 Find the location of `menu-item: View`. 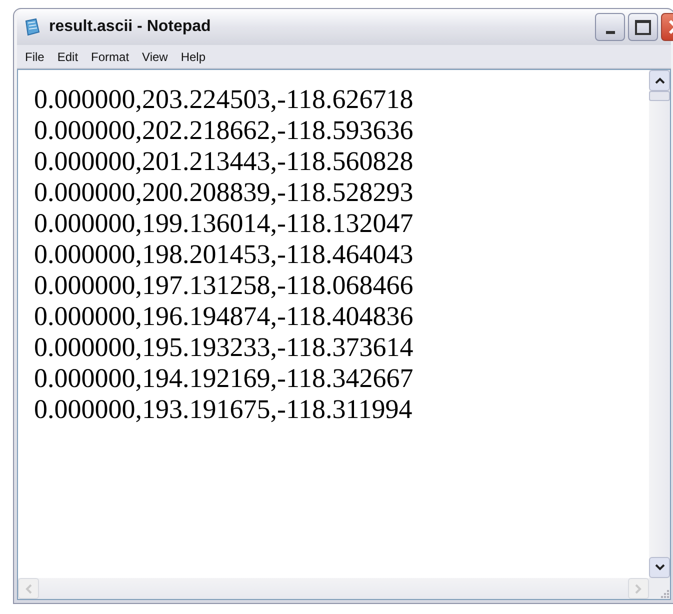

menu-item: View is located at coordinates (155, 57).